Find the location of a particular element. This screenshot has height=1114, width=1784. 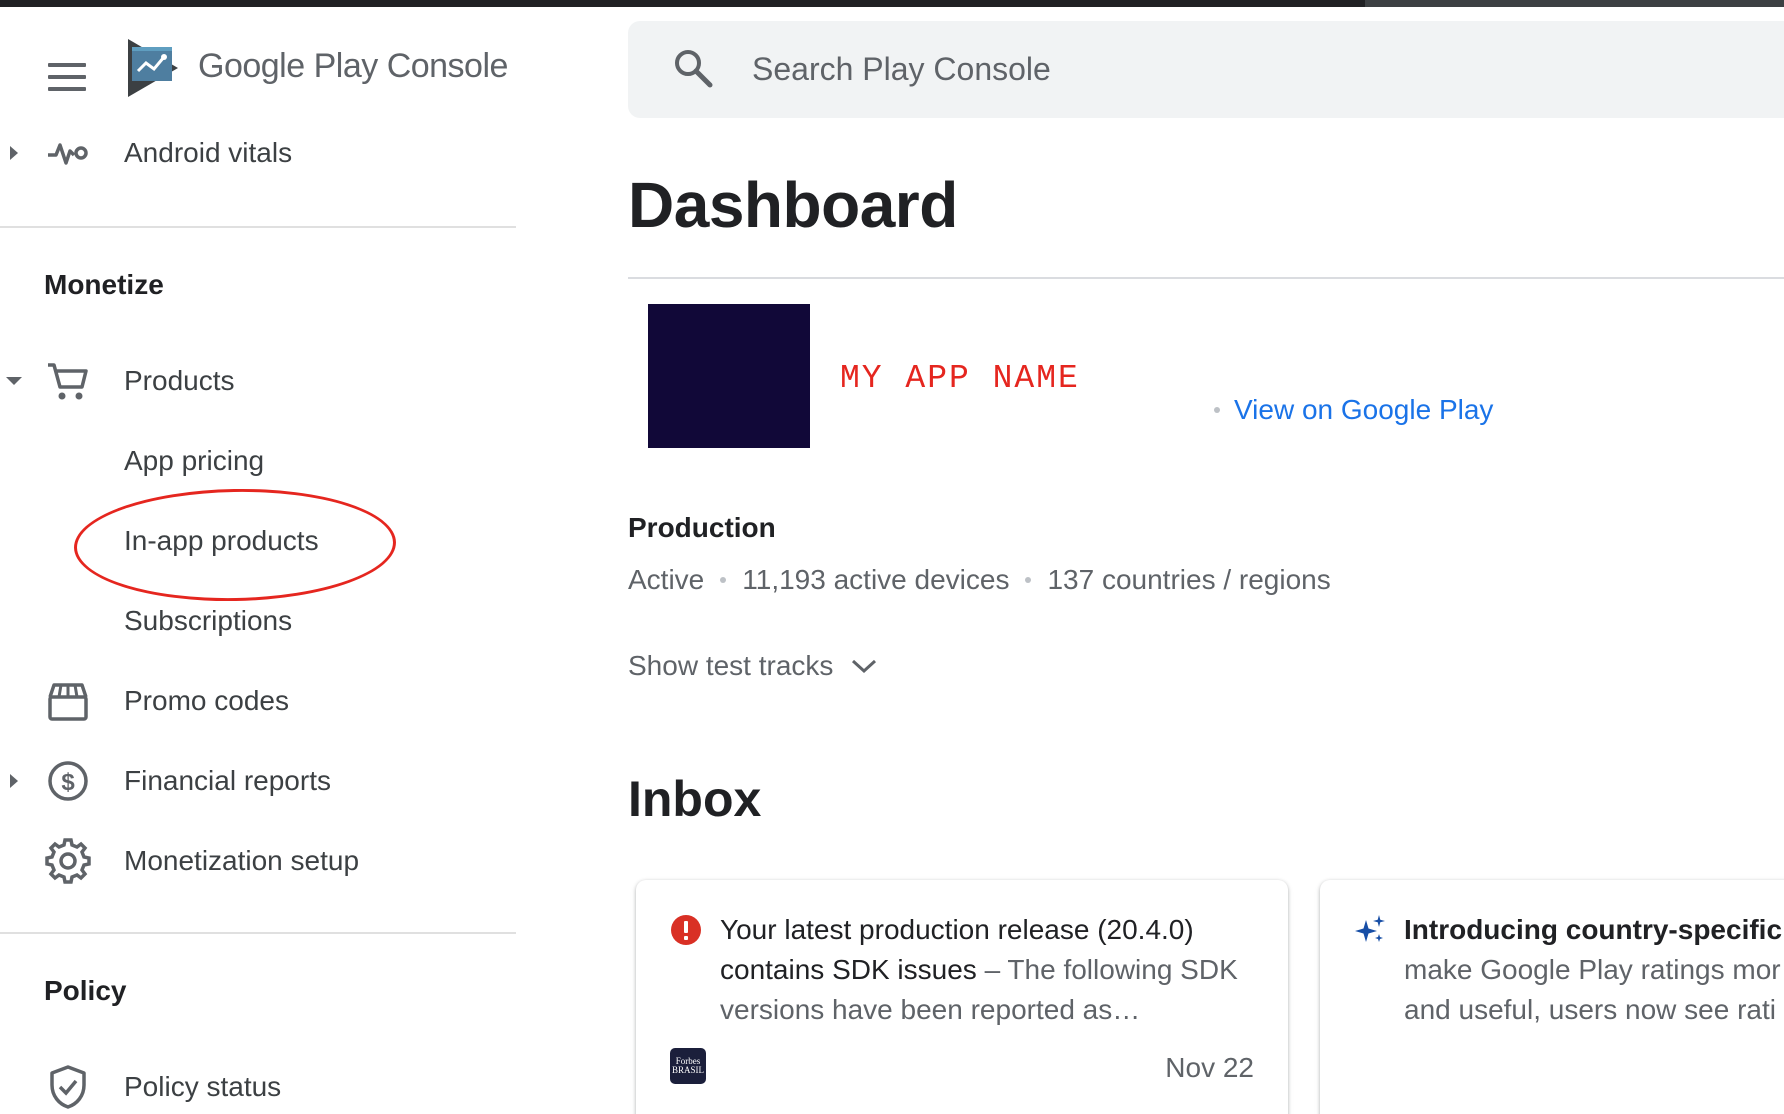

page-title: Dashboard is located at coordinates (793, 205).